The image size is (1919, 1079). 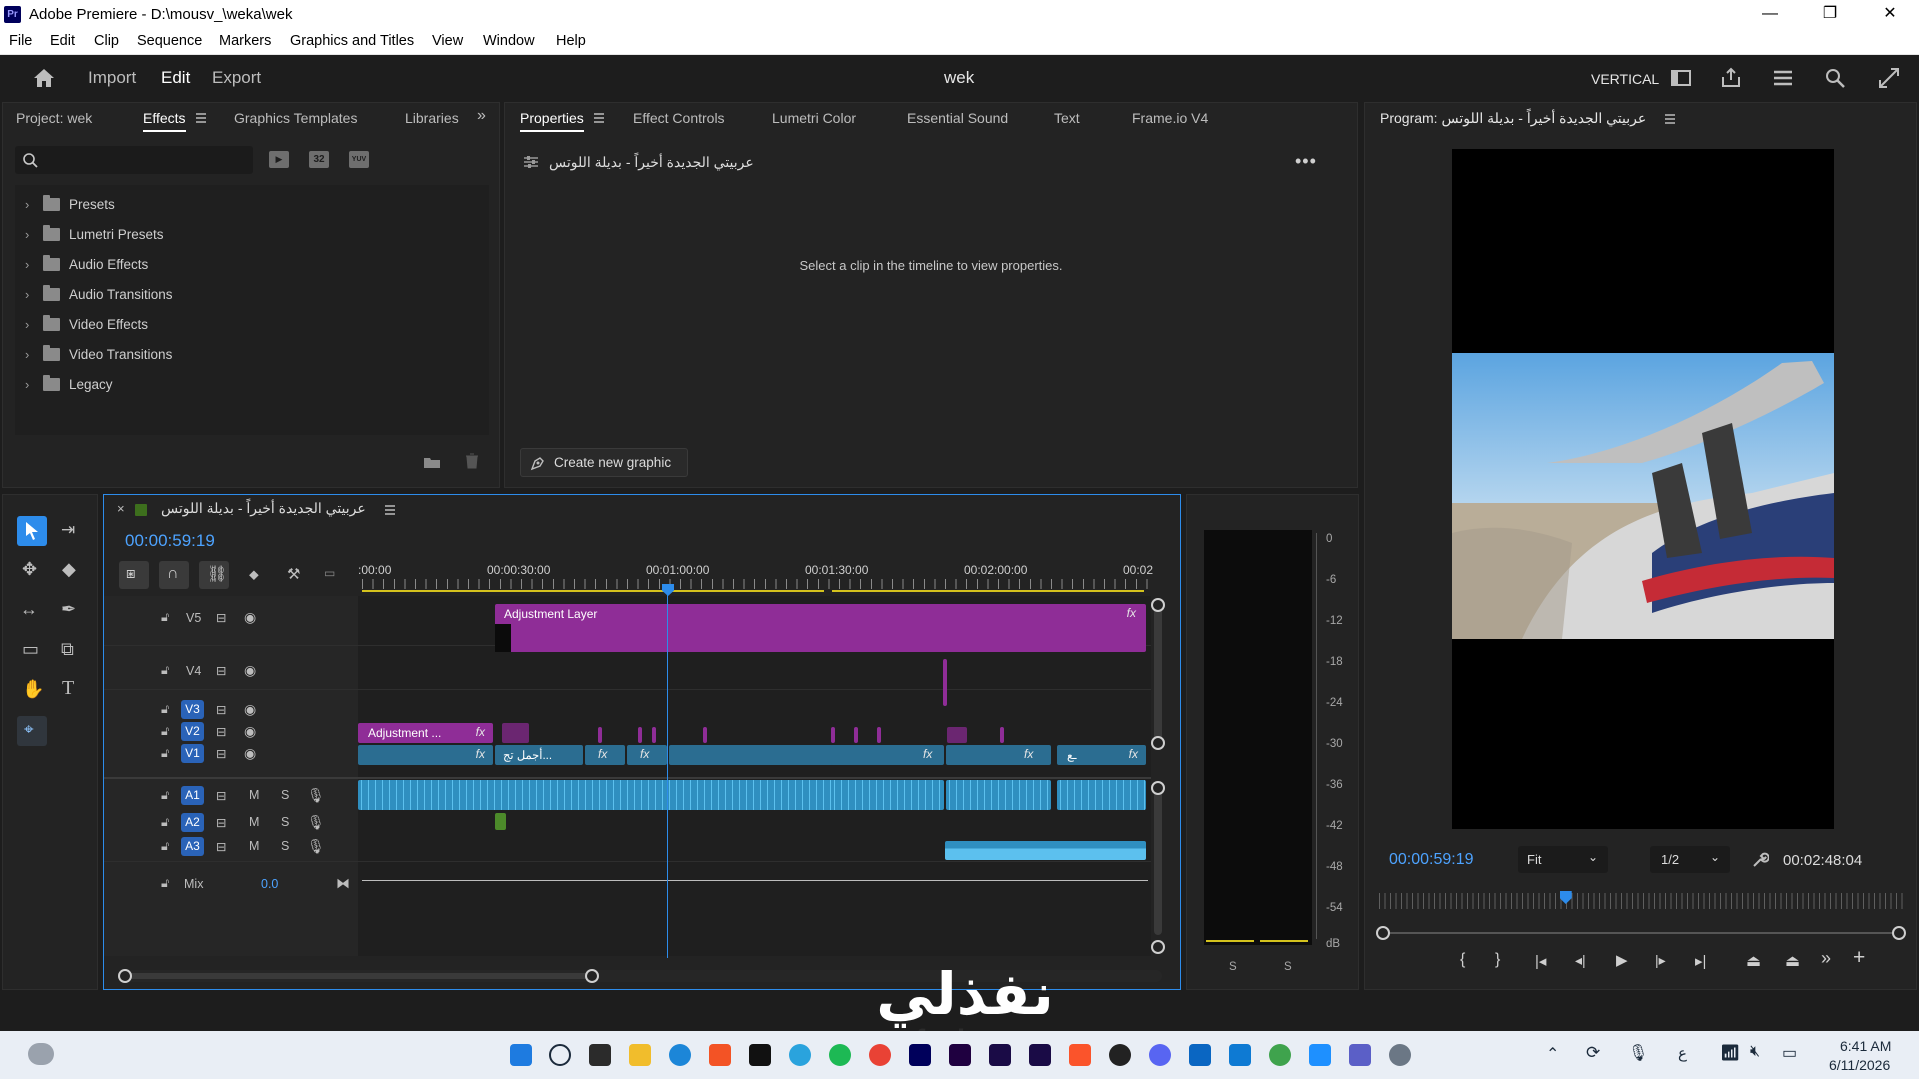 What do you see at coordinates (1431, 860) in the screenshot?
I see `program-timecode: 00:00:59:19` at bounding box center [1431, 860].